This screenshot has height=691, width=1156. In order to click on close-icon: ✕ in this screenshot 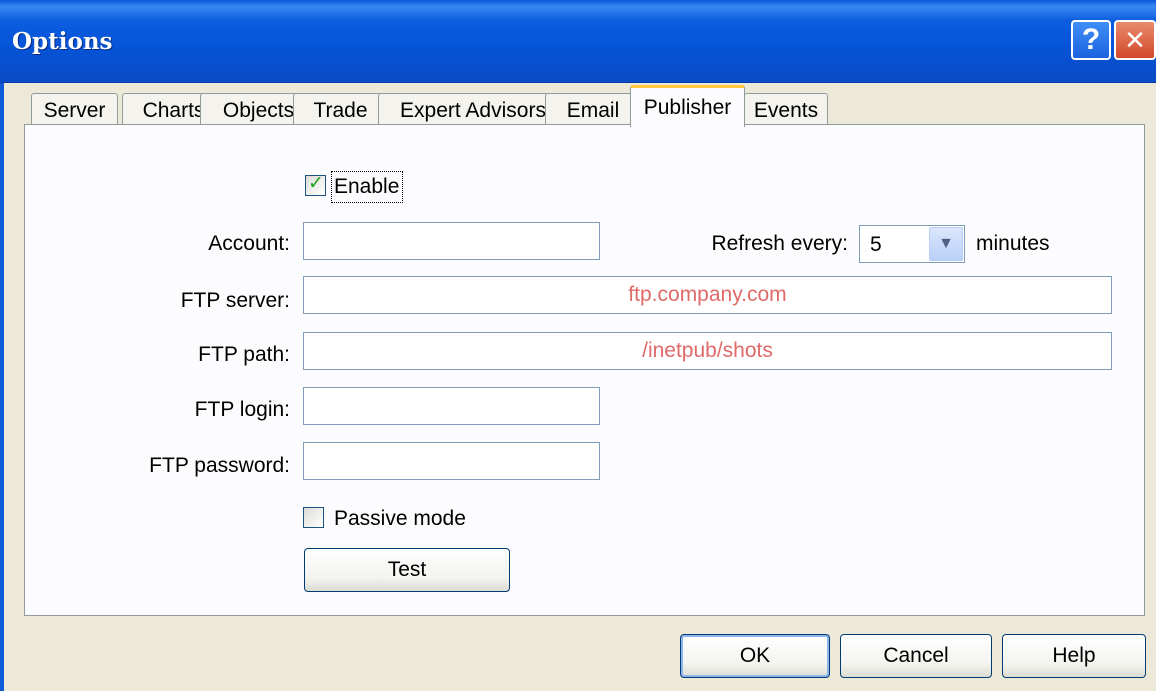, I will do `click(1135, 39)`.